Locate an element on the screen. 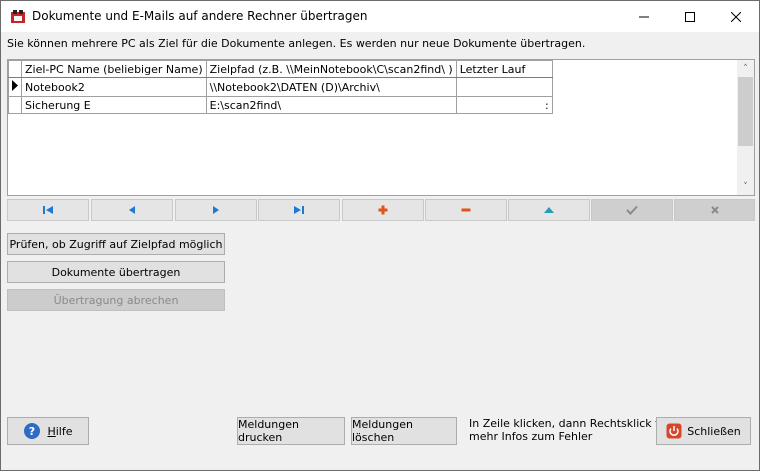  column-header-last-run: Letzter Lauf is located at coordinates (504, 69).